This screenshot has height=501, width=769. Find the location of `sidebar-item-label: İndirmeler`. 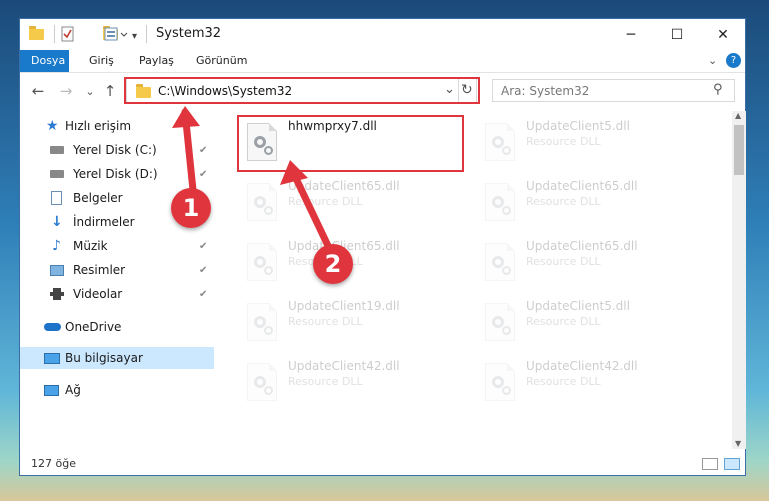

sidebar-item-label: İndirmeler is located at coordinates (104, 222).